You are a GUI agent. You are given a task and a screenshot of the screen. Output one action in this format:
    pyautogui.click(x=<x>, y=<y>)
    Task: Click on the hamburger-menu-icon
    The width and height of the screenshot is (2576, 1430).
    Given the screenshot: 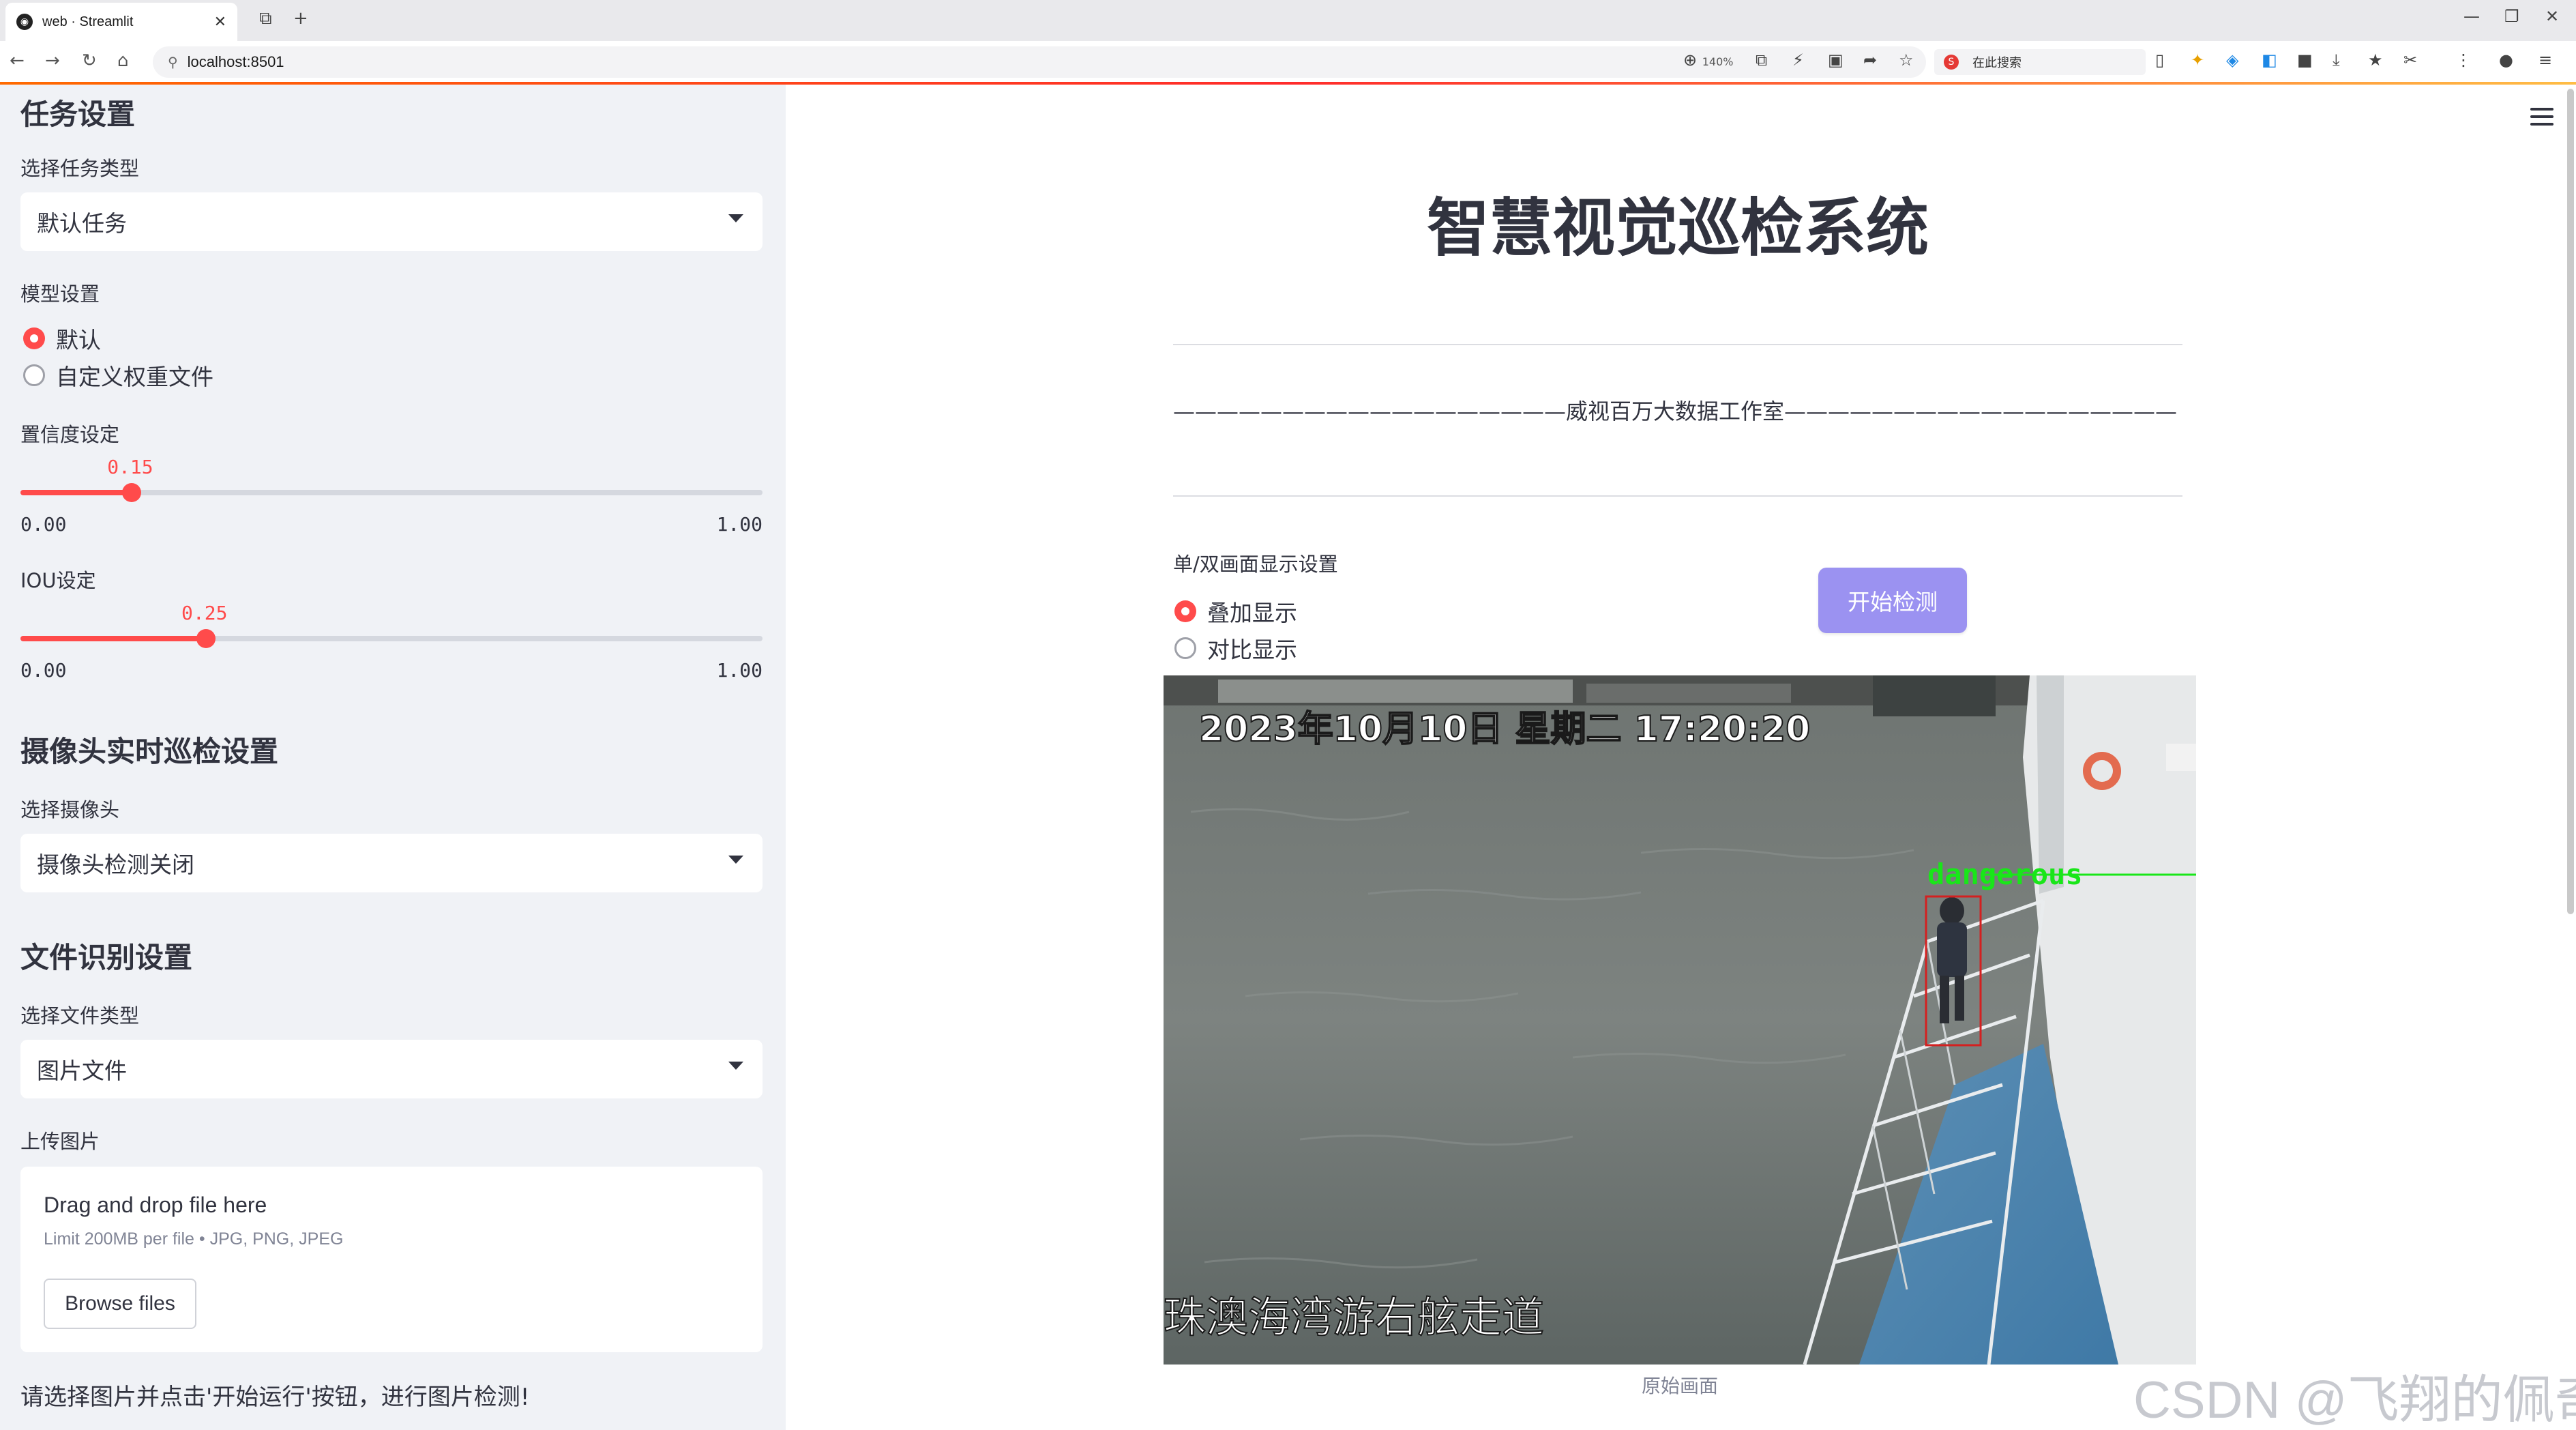 What is the action you would take?
    pyautogui.click(x=2541, y=117)
    